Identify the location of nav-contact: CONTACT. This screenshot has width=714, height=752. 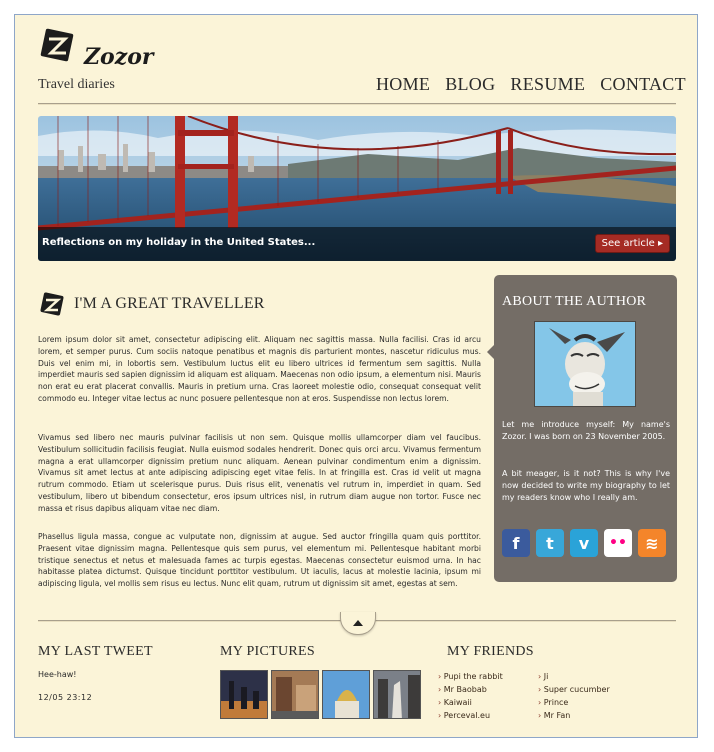
(643, 84).